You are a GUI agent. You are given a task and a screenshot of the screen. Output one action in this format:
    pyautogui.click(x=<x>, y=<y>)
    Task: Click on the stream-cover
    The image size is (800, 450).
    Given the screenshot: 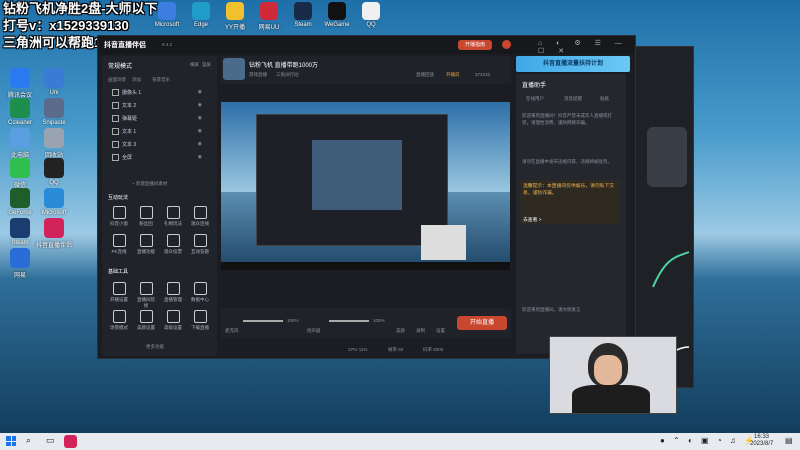 What is the action you would take?
    pyautogui.click(x=234, y=69)
    